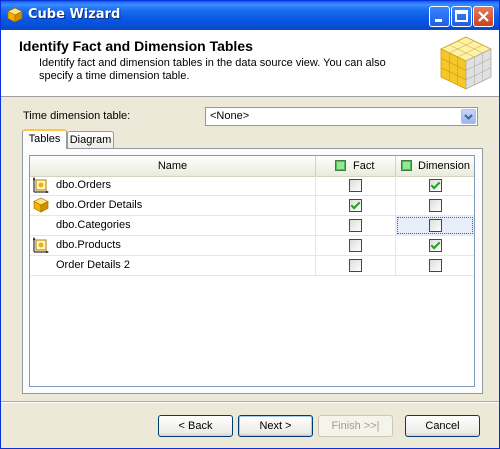 This screenshot has height=449, width=500. Describe the element at coordinates (341, 116) in the screenshot. I see `time-dimension-select: <None>` at that location.